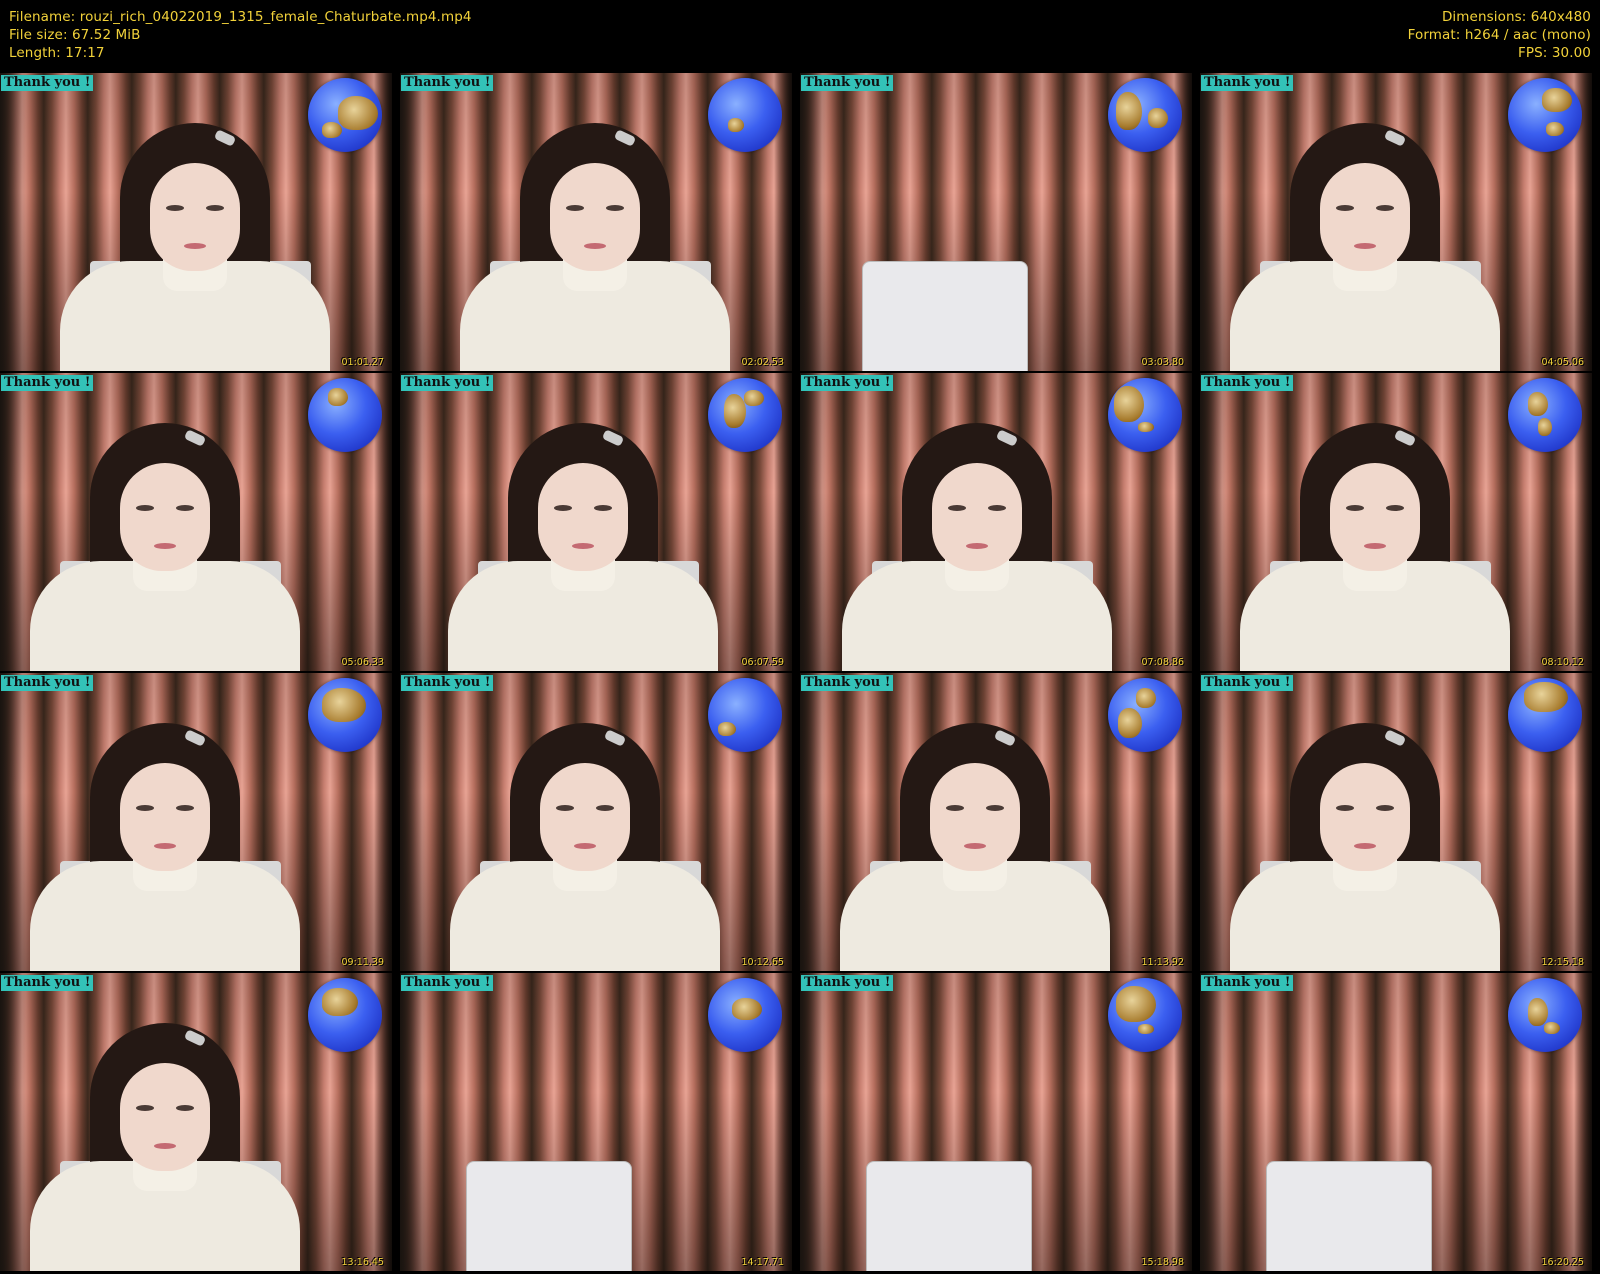 The image size is (1600, 1274). Describe the element at coordinates (1563, 962) in the screenshot. I see `timestamp-label: 12:15.18` at that location.